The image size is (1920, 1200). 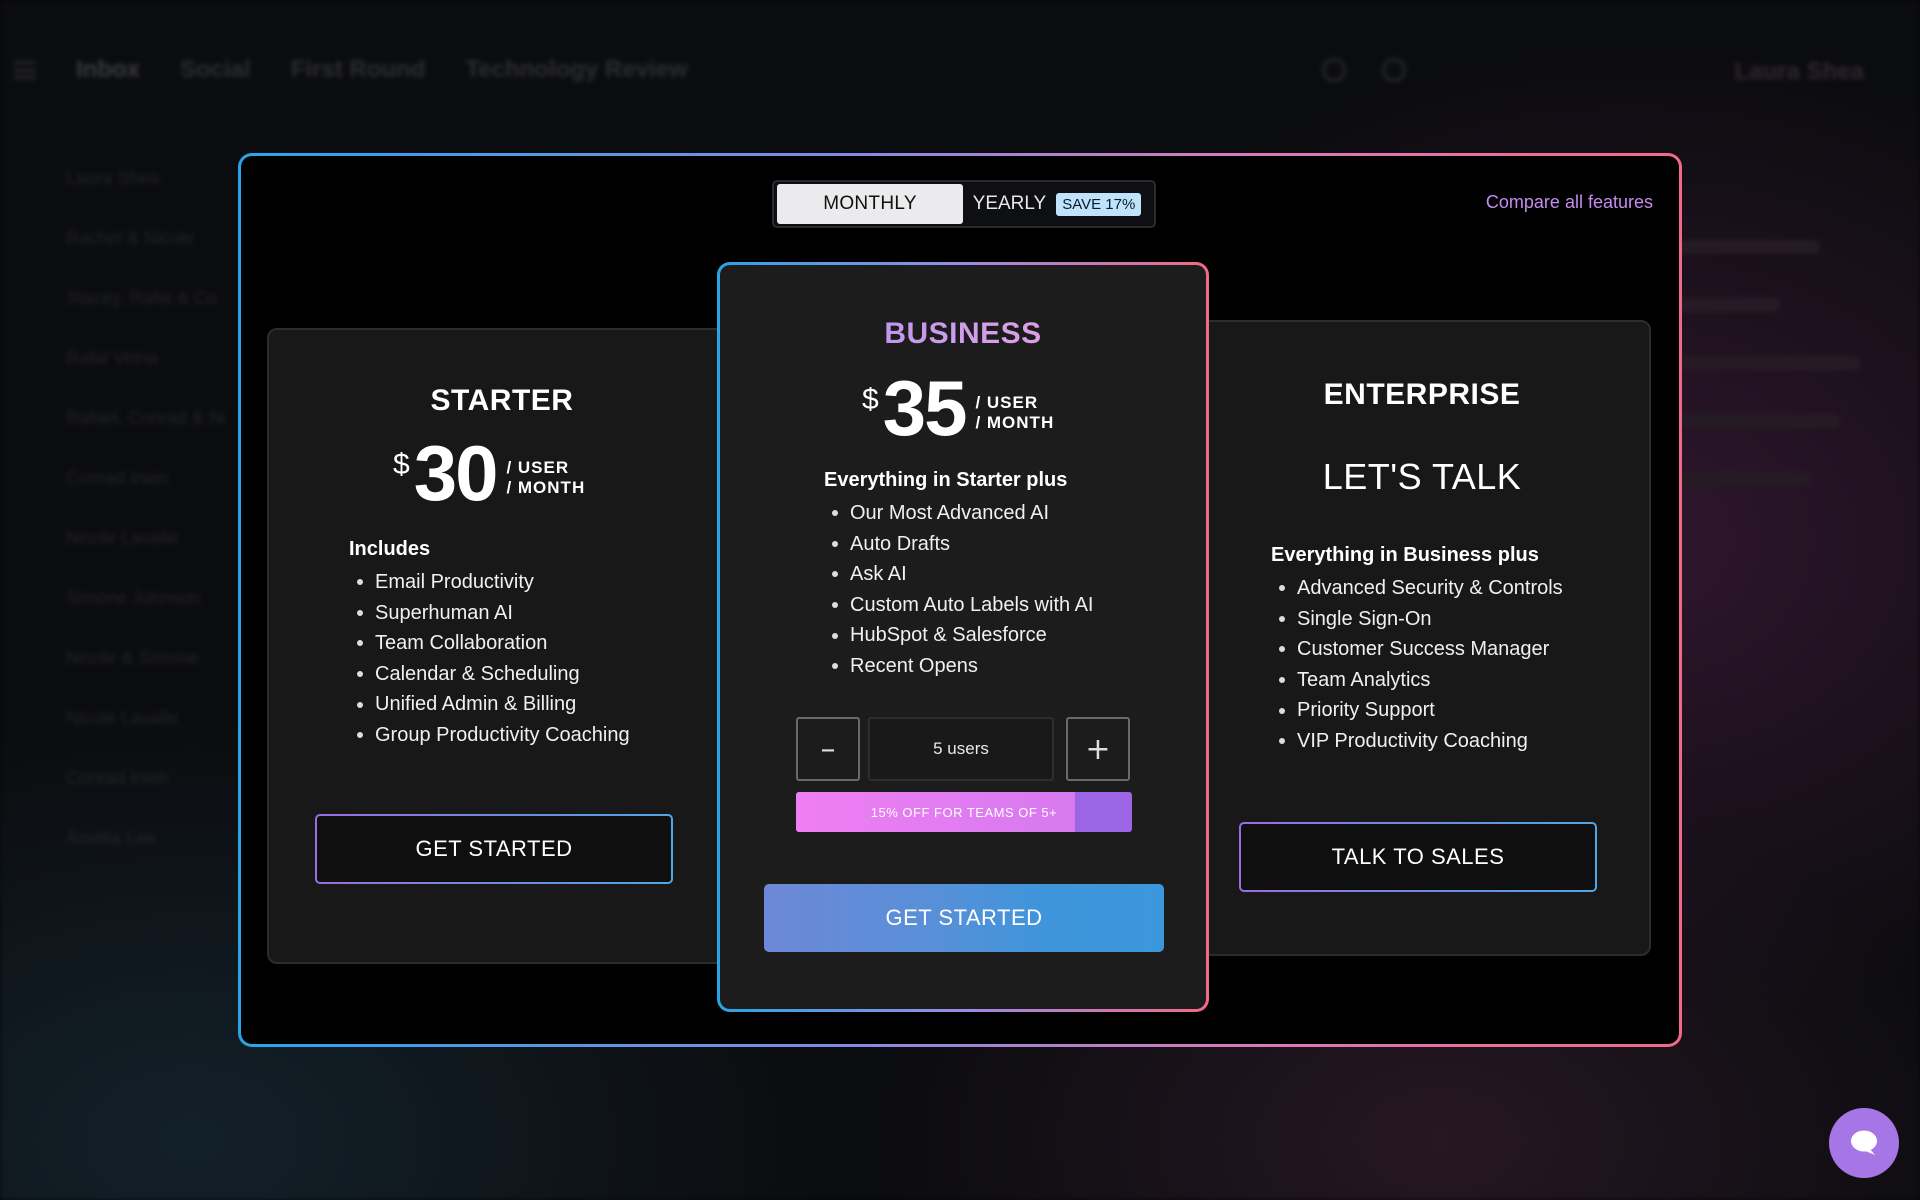 What do you see at coordinates (878, 574) in the screenshot?
I see `feature-label: Ask AI` at bounding box center [878, 574].